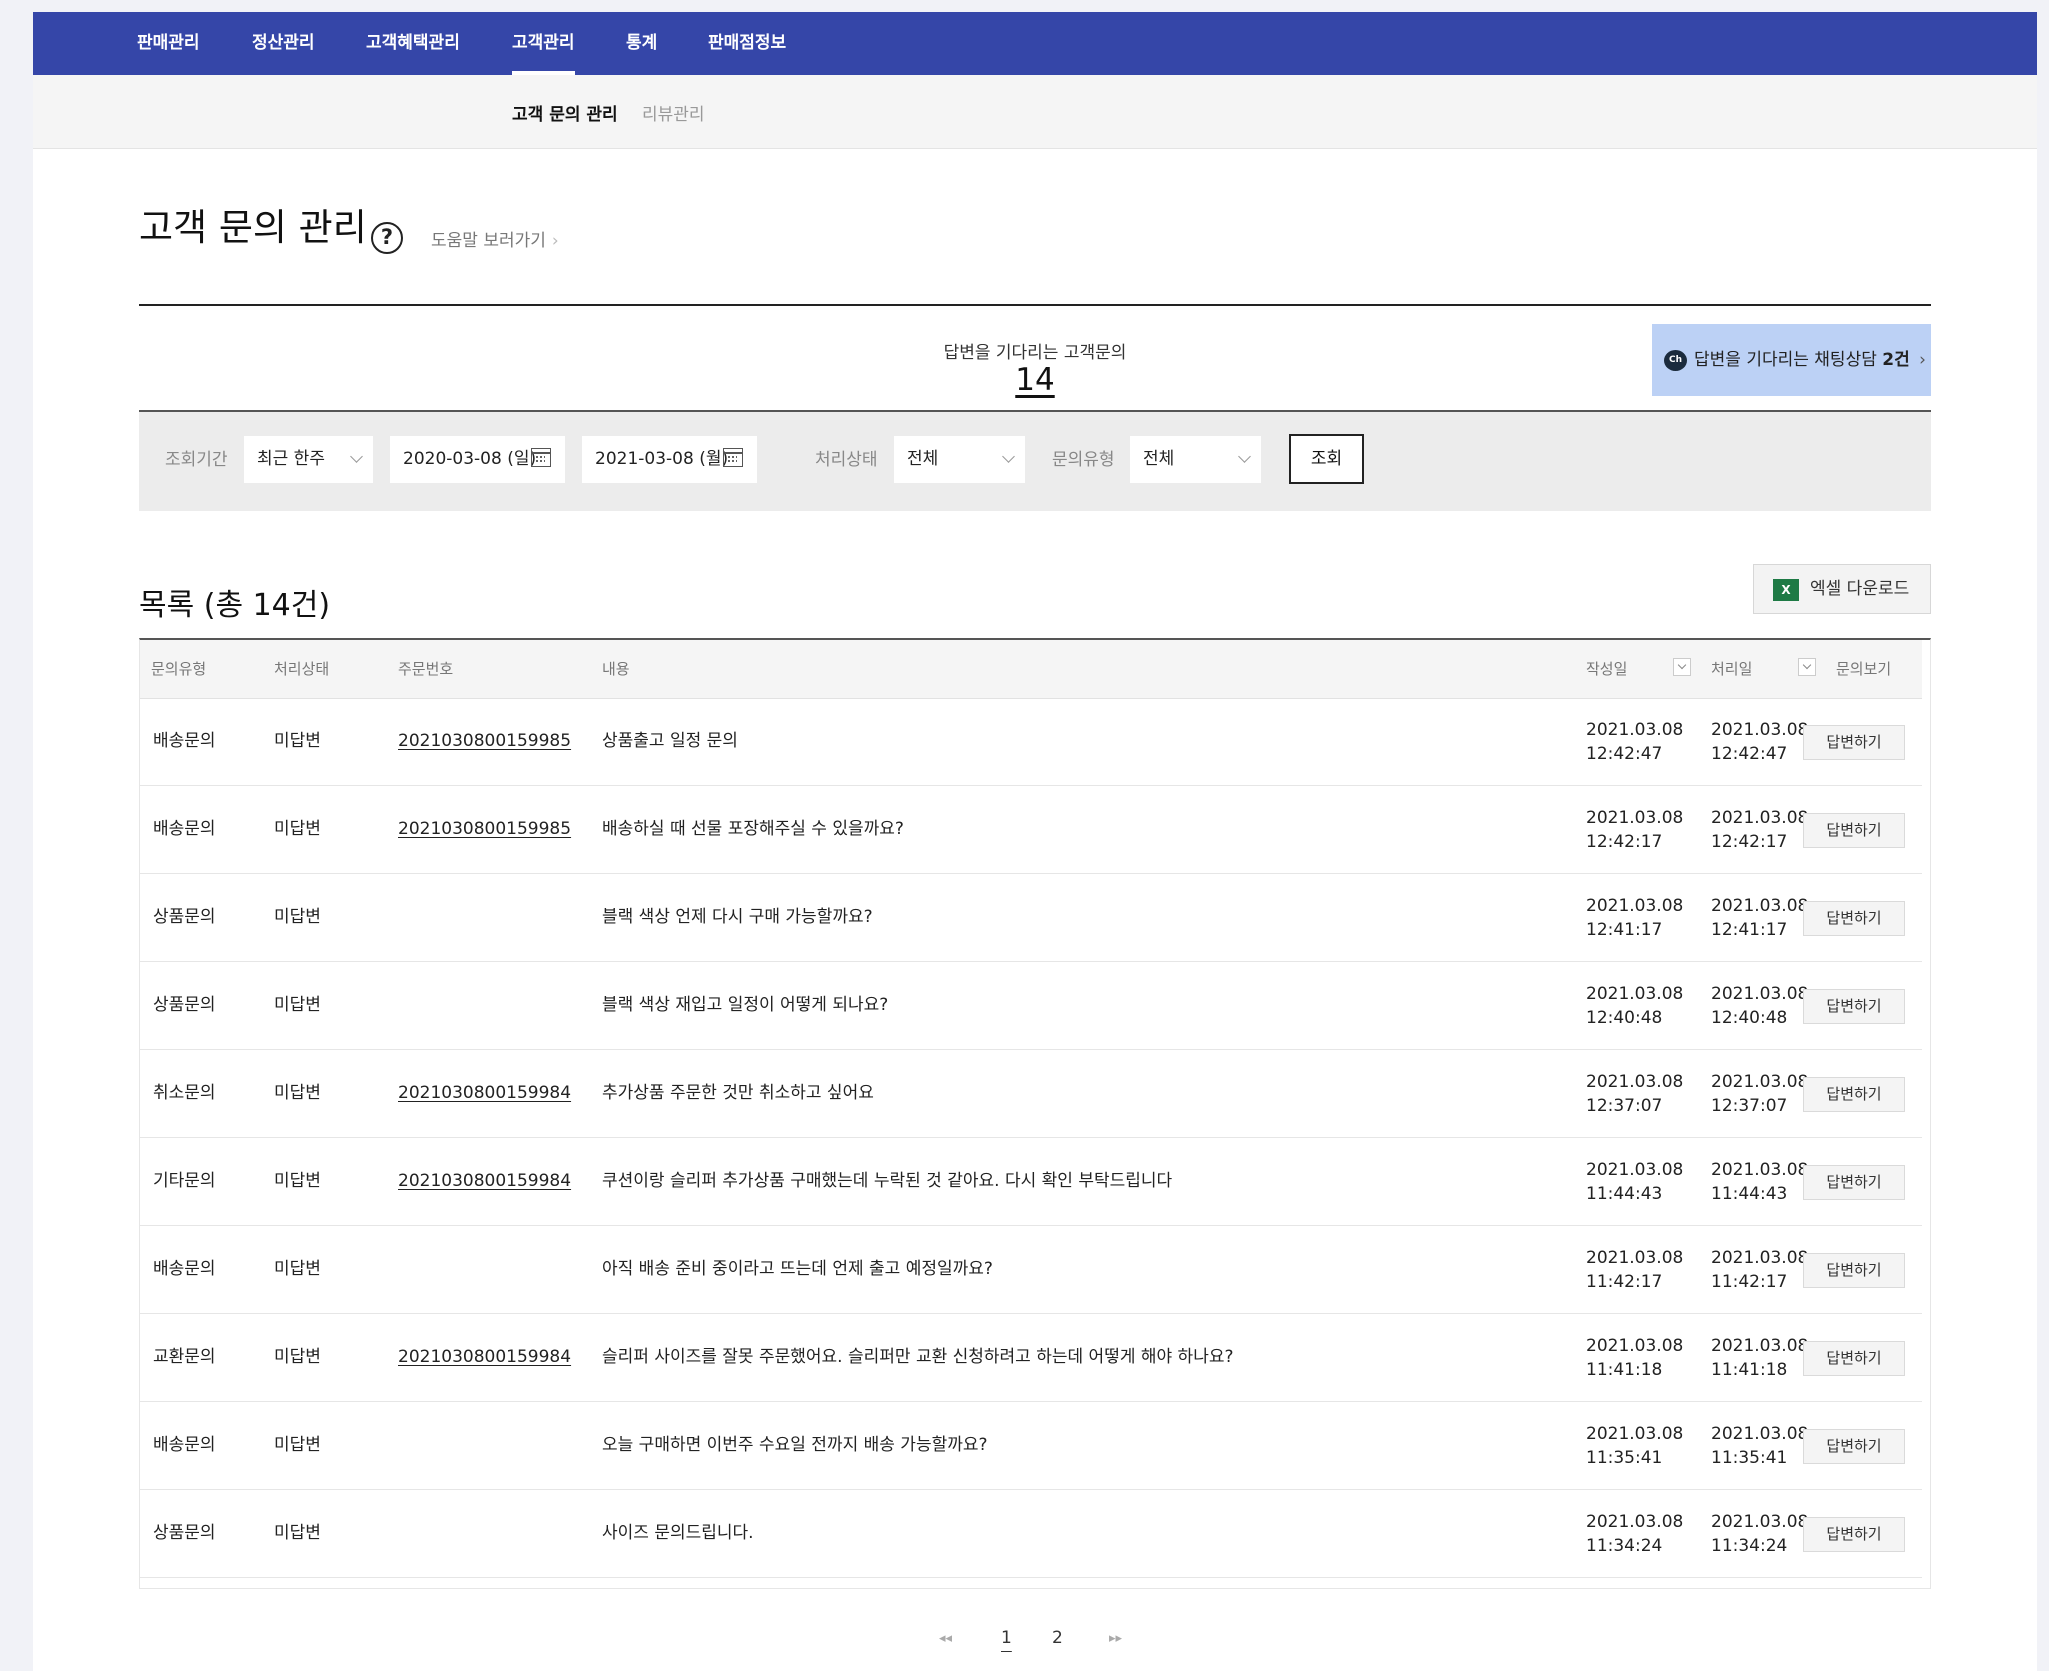 The width and height of the screenshot is (2049, 1671). I want to click on page-1-link: 1, so click(1006, 1638).